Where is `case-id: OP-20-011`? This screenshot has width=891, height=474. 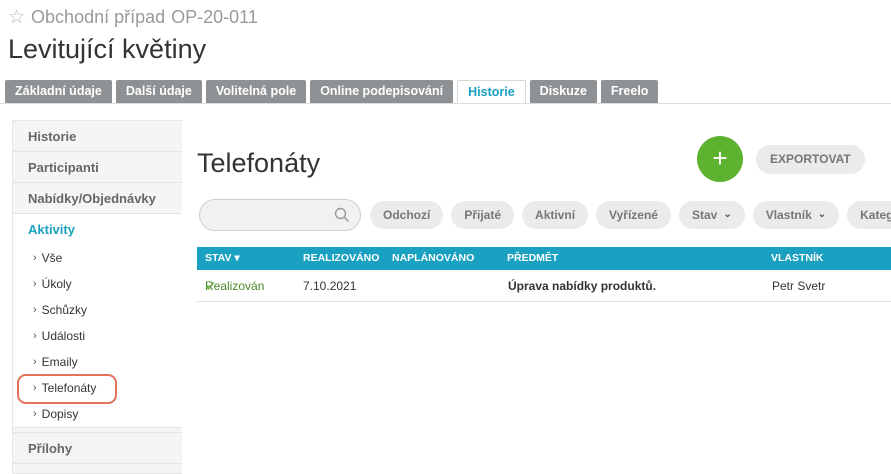 case-id: OP-20-011 is located at coordinates (214, 17).